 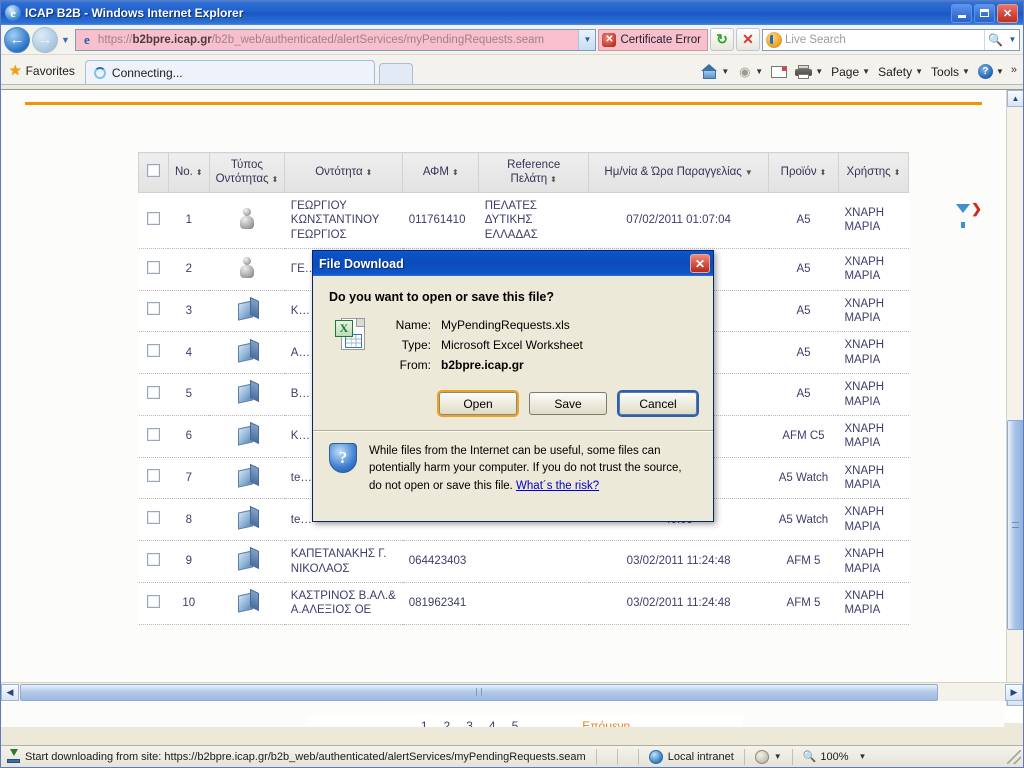 What do you see at coordinates (850, 72) in the screenshot?
I see `page-menu: Page ▼` at bounding box center [850, 72].